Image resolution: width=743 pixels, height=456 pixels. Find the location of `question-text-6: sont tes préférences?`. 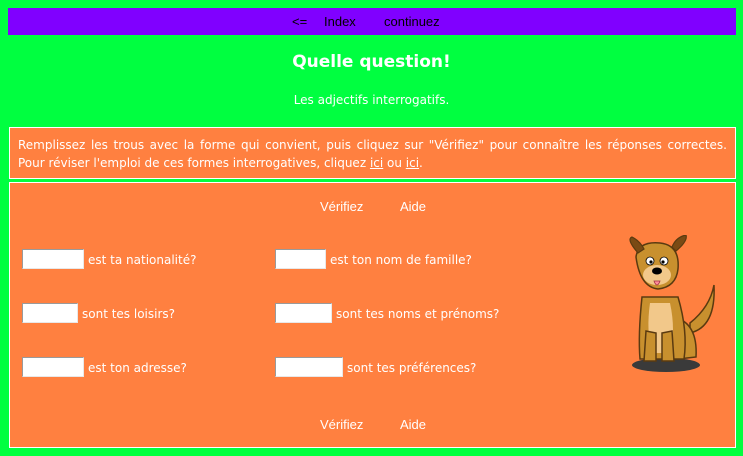

question-text-6: sont tes préférences? is located at coordinates (412, 368).